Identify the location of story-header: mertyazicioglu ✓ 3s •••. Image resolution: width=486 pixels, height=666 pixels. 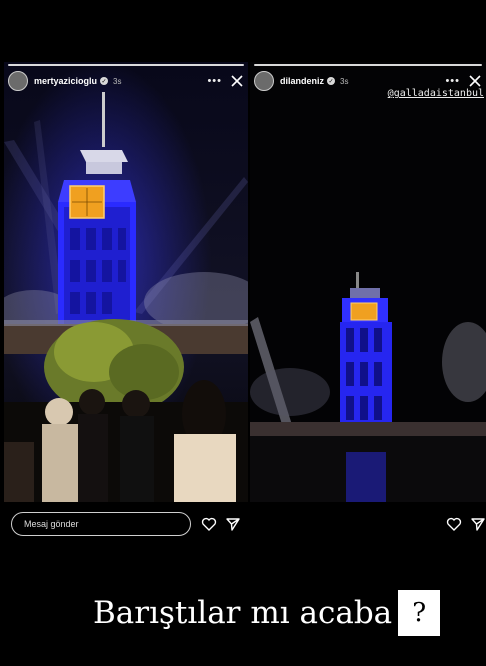
(126, 81).